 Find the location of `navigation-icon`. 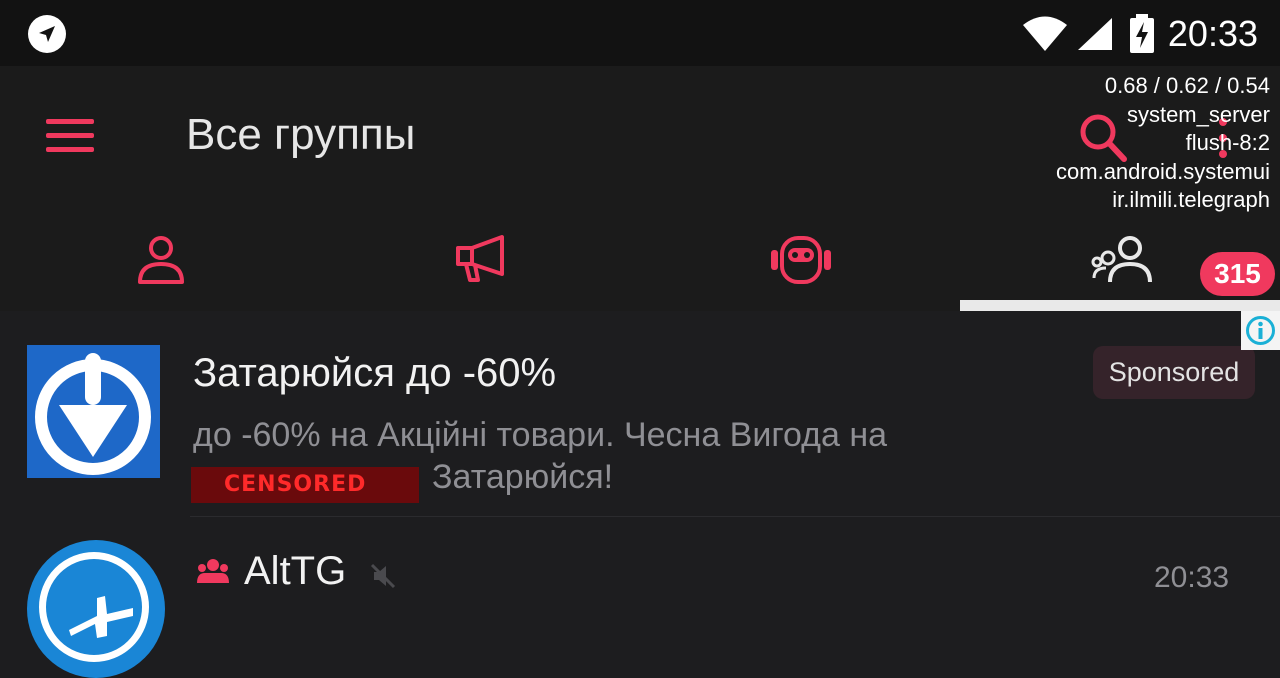

navigation-icon is located at coordinates (47, 34).